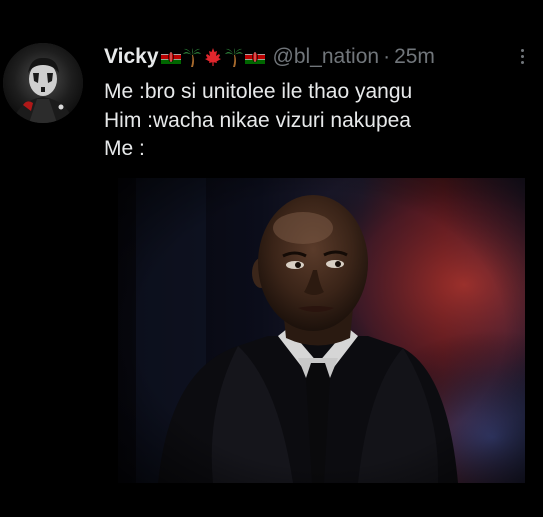  Describe the element at coordinates (258, 91) in the screenshot. I see `tweet-line: Me :bro si unitolee ile thao yangu` at that location.